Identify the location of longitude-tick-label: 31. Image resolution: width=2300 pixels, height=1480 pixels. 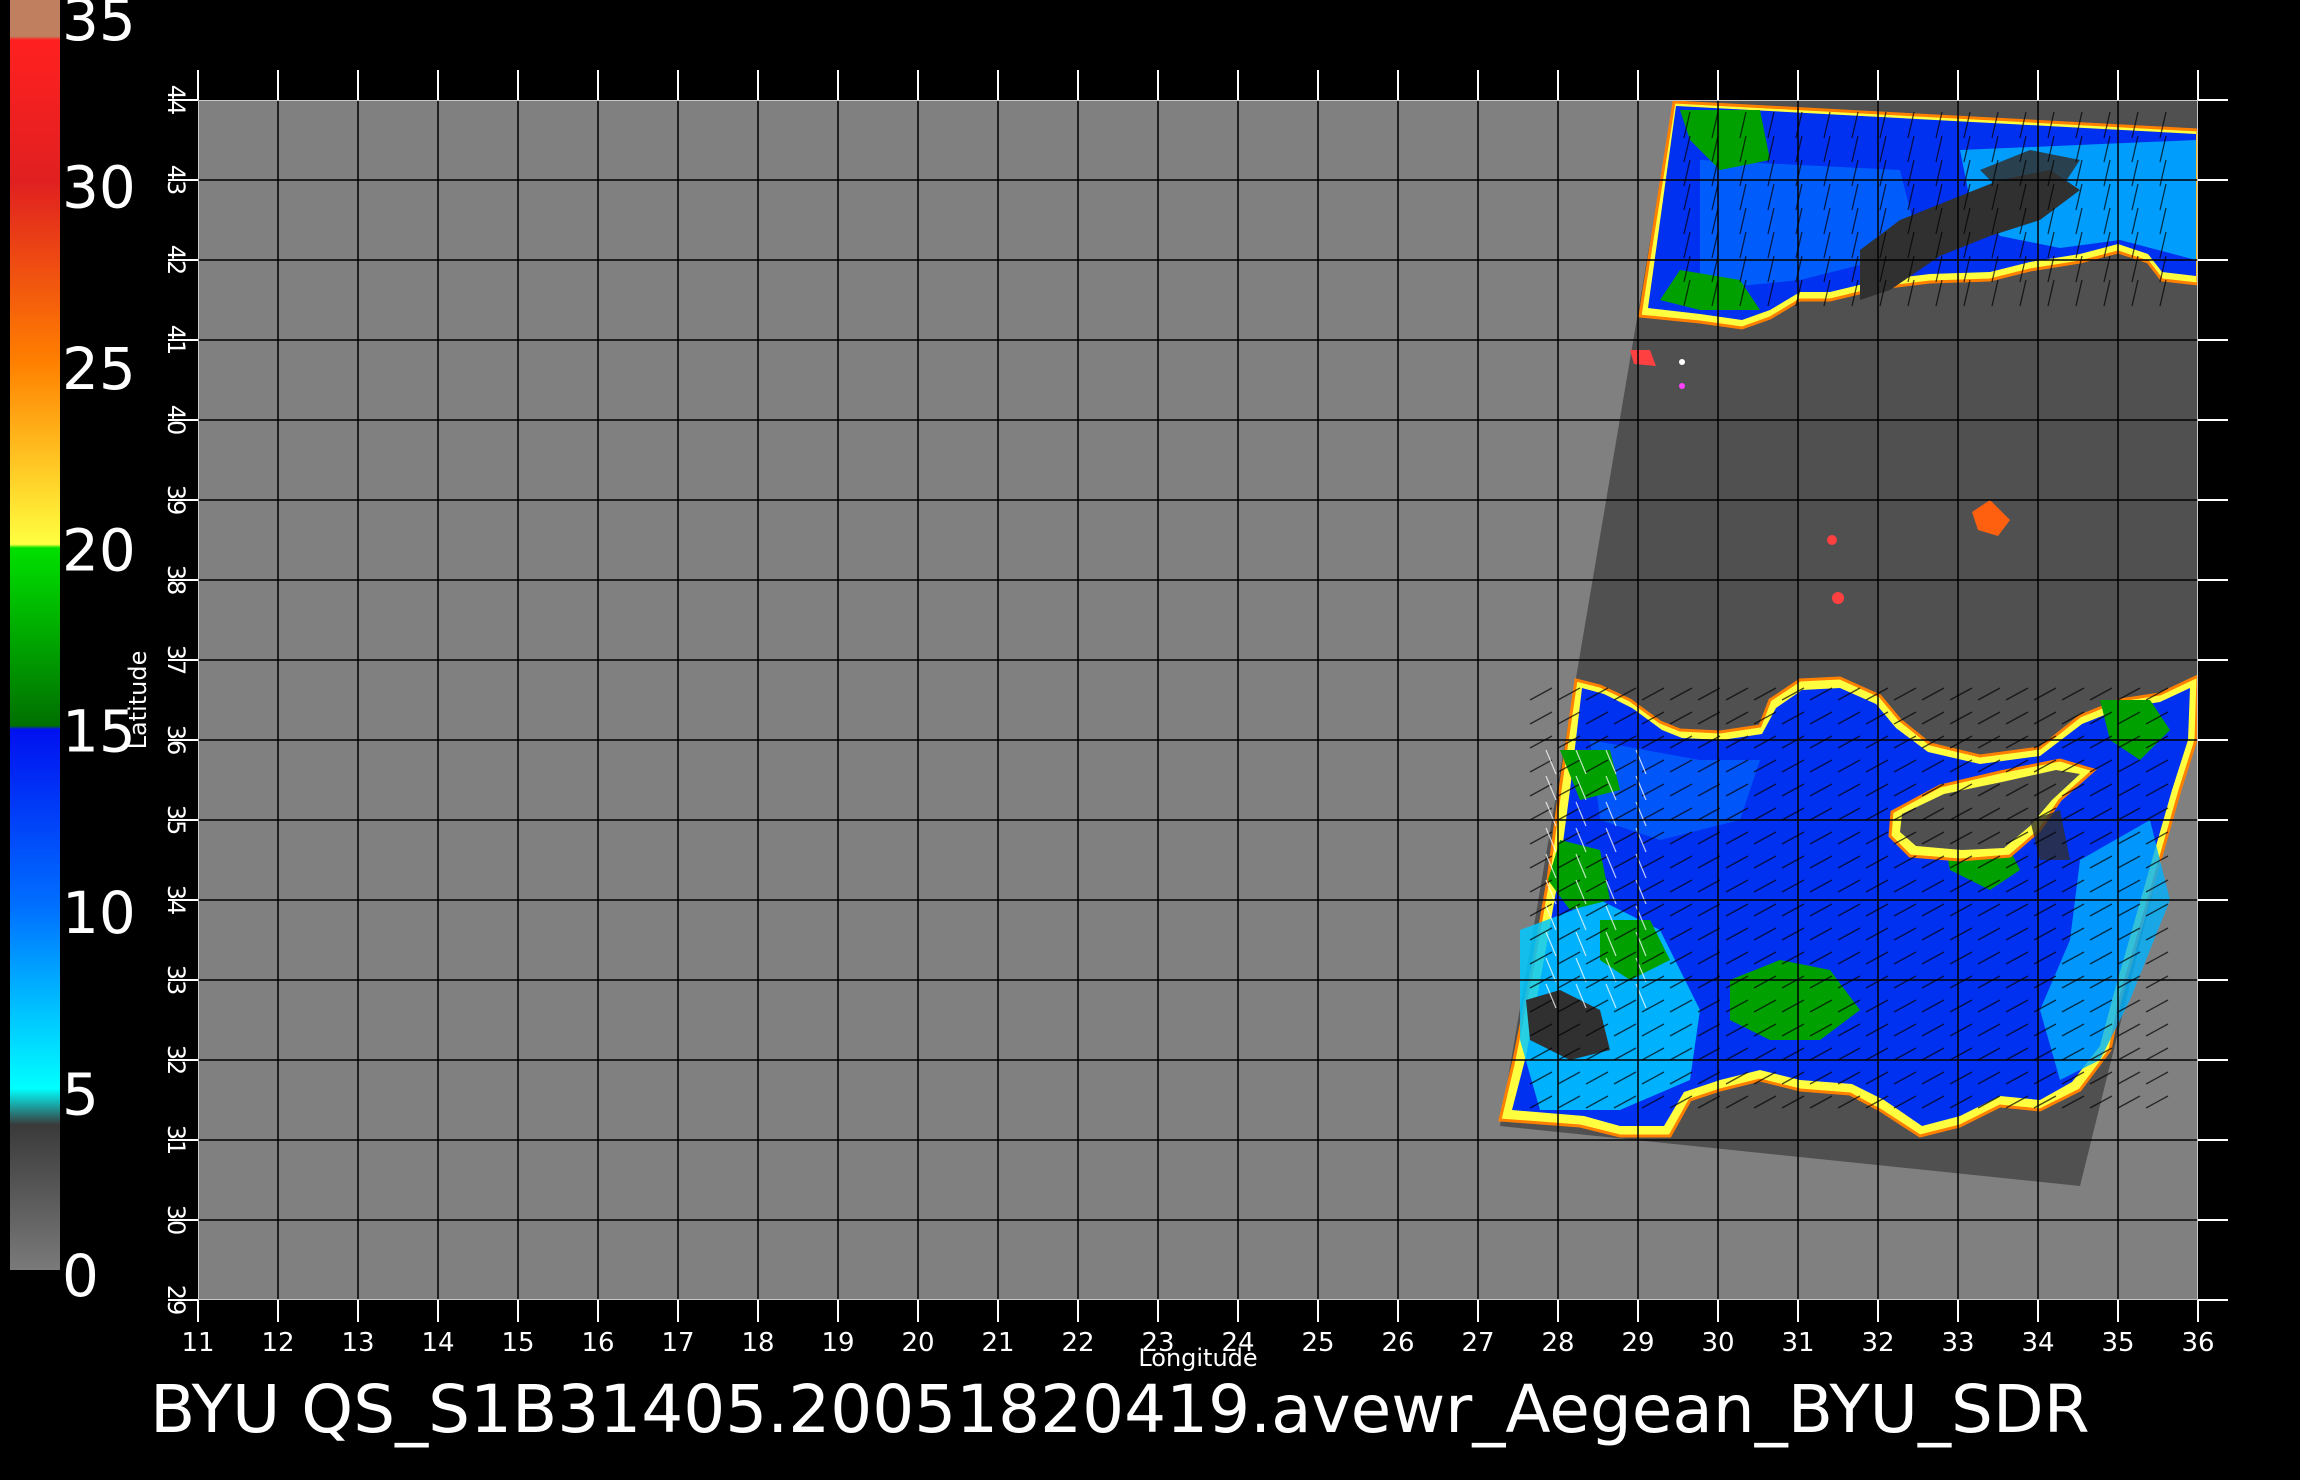
(1797, 1343).